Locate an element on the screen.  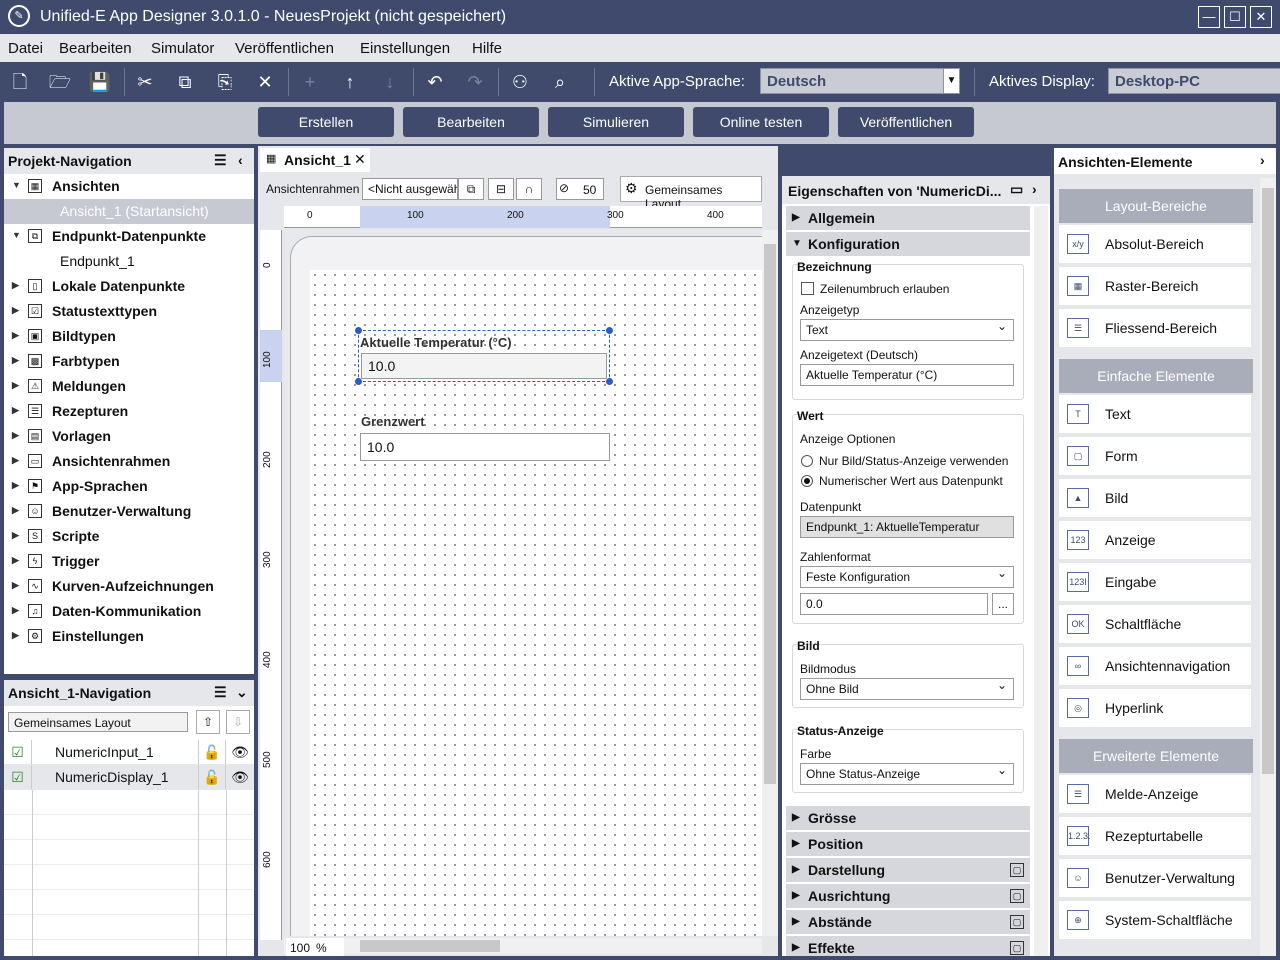
vertical-scrollbar is located at coordinates (770, 583).